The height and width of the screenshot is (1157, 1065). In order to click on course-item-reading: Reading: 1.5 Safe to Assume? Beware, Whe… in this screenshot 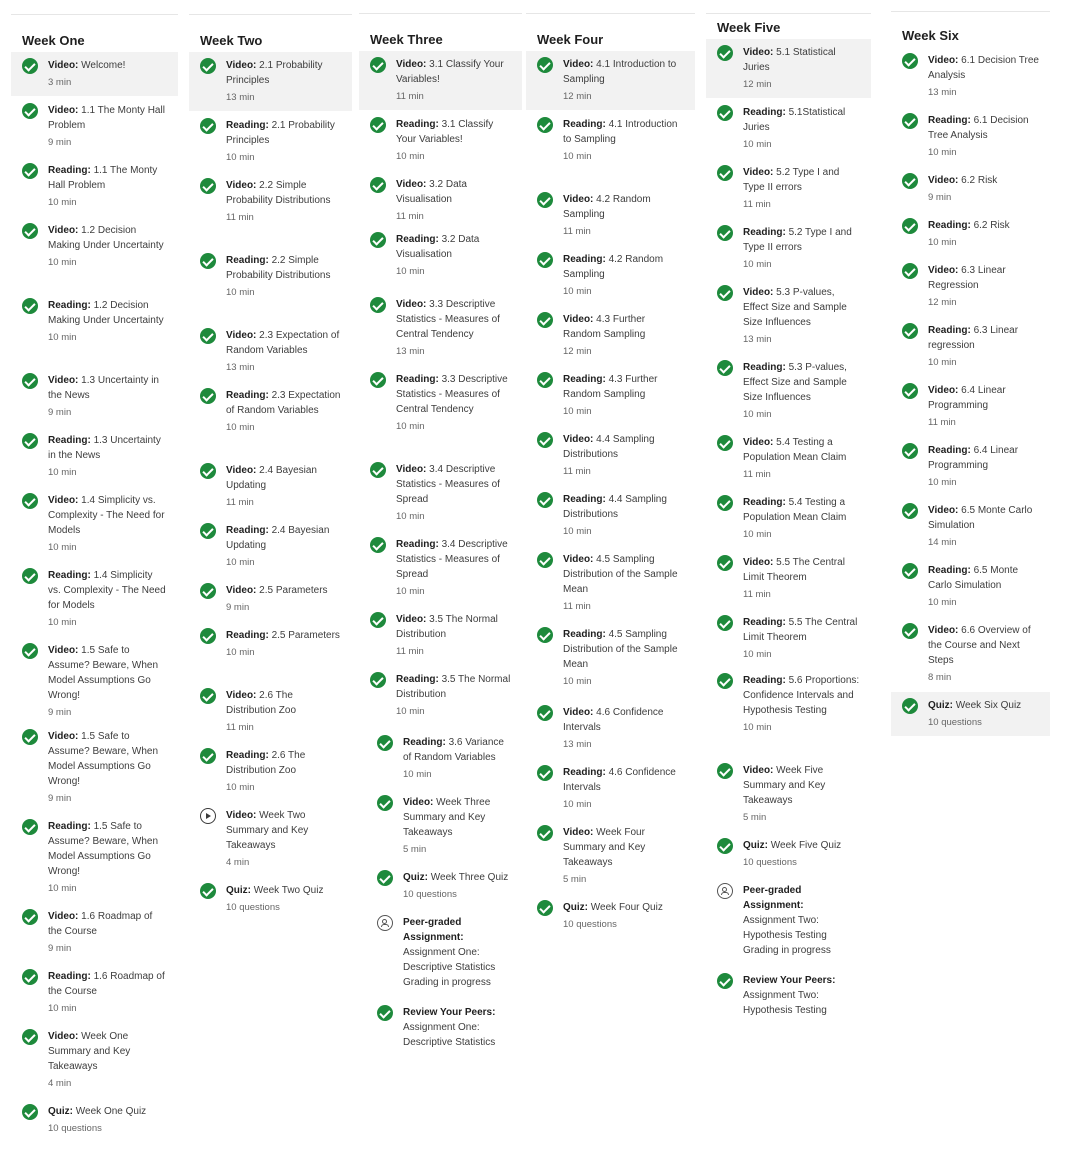, I will do `click(94, 857)`.